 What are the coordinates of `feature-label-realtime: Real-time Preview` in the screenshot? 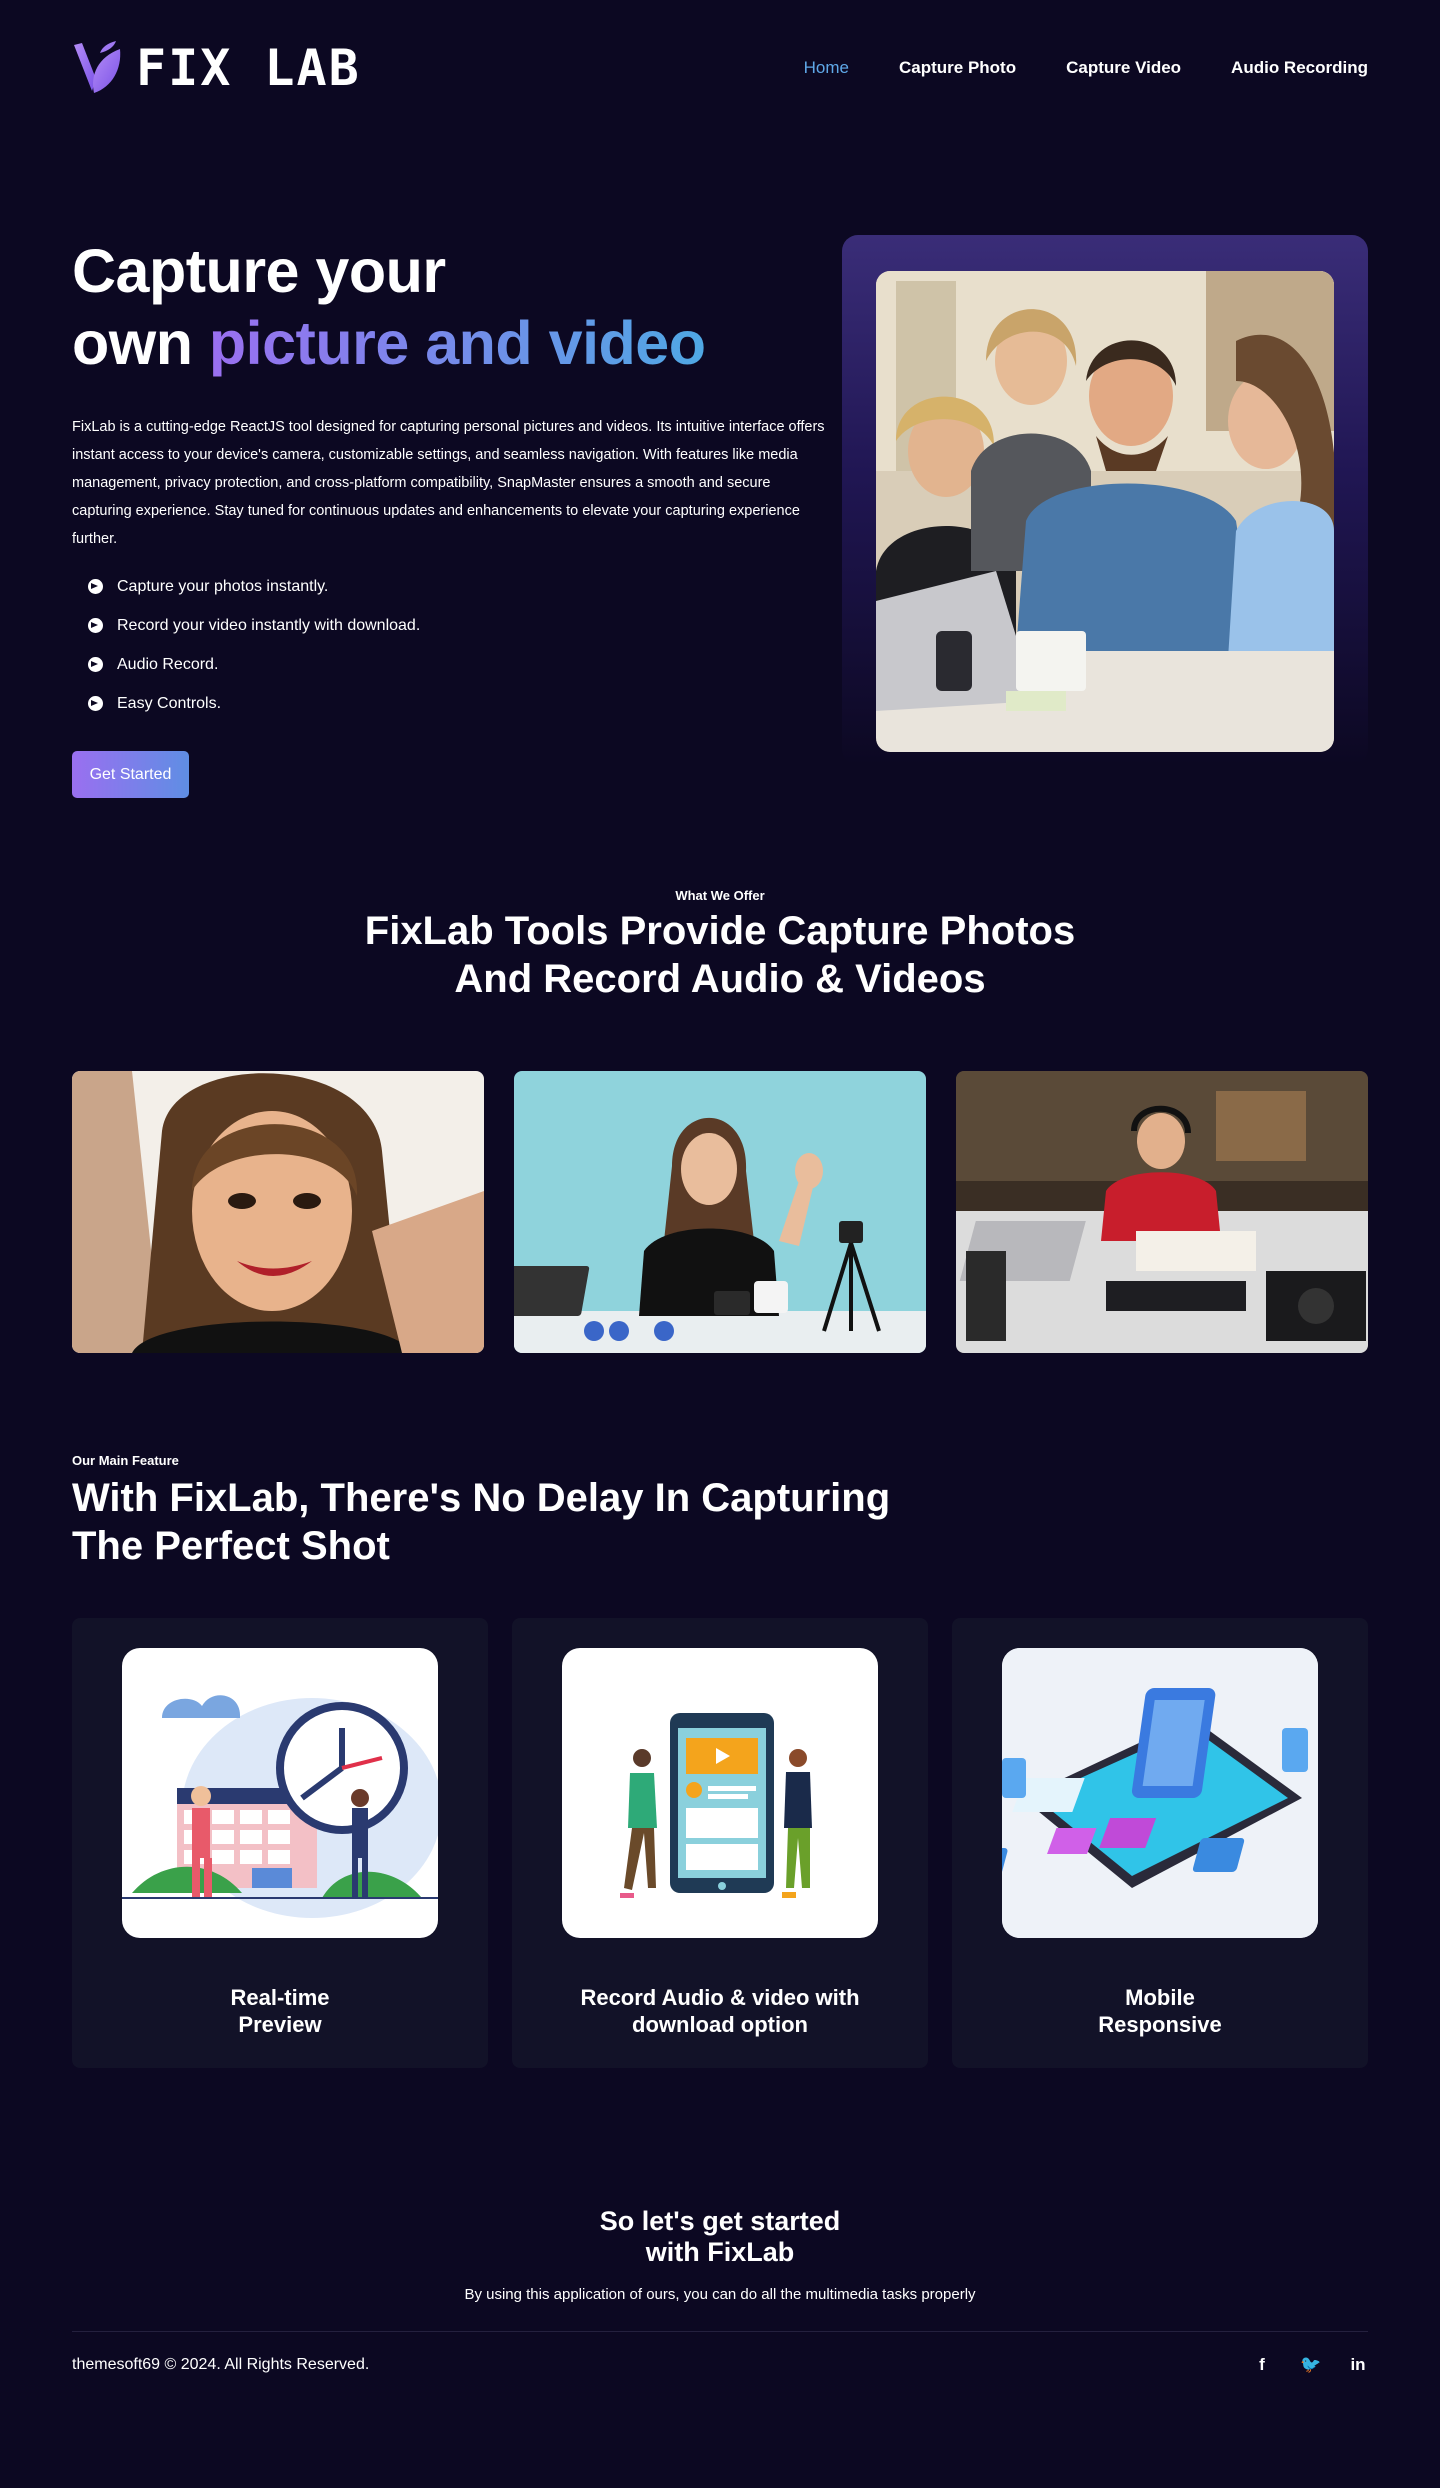 It's located at (280, 2011).